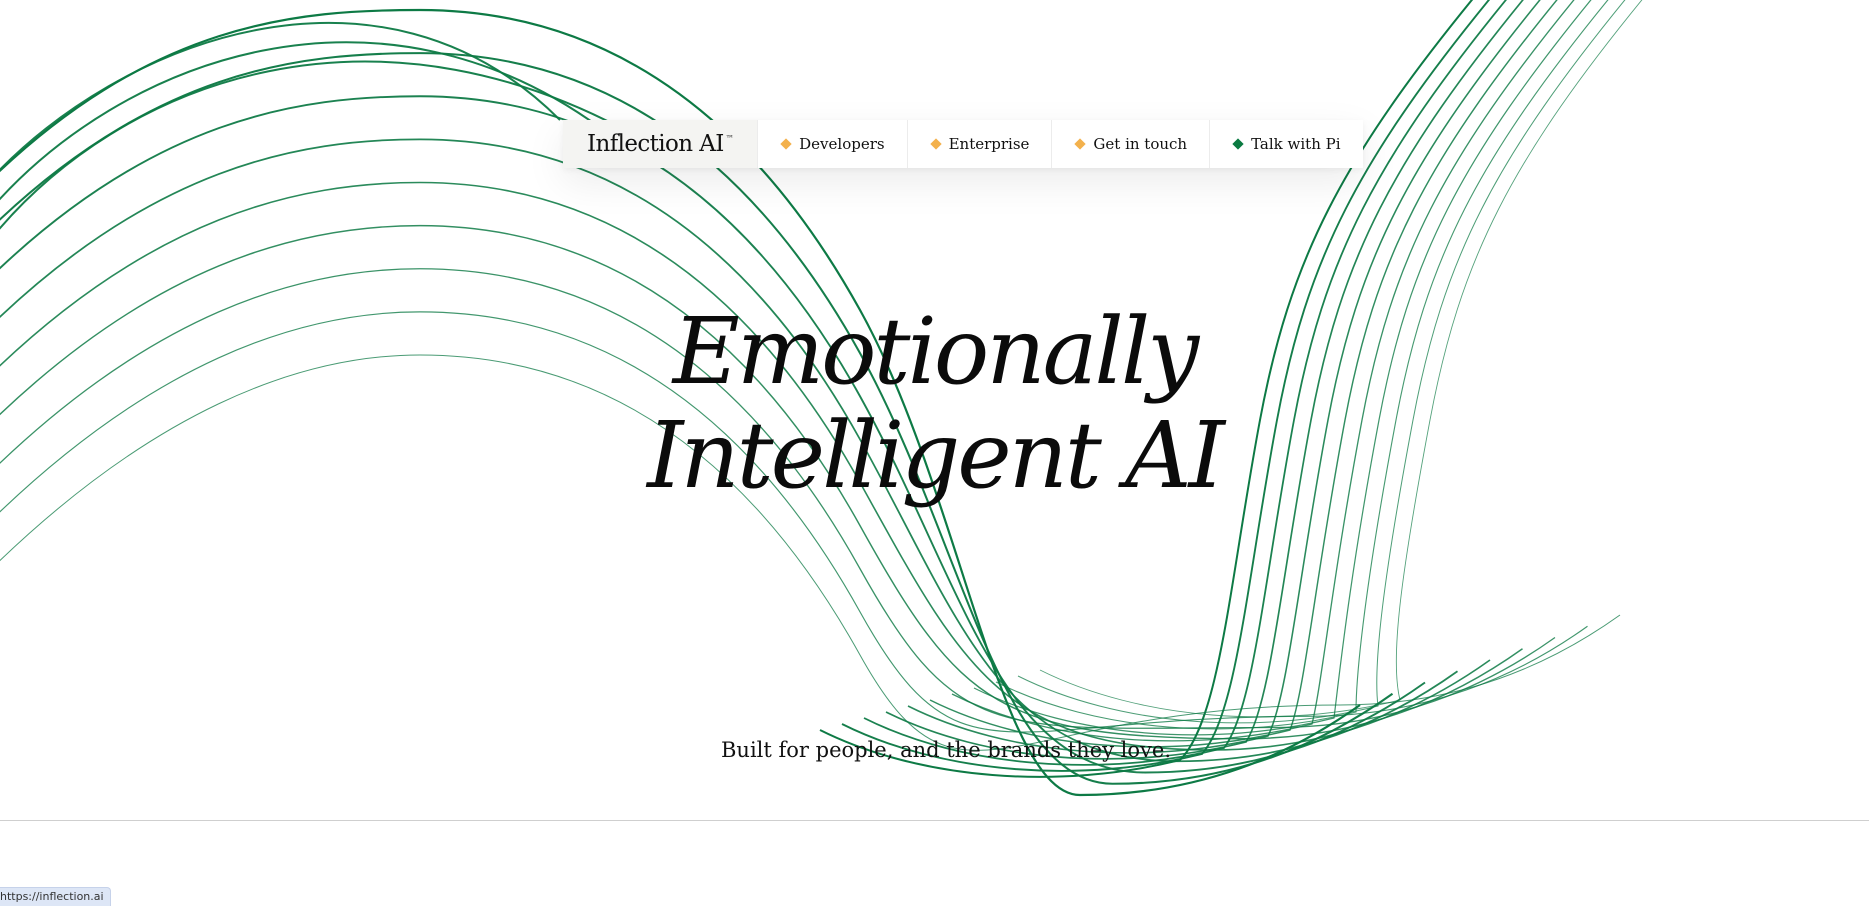 This screenshot has width=1869, height=906. What do you see at coordinates (729, 138) in the screenshot?
I see `trademark-mark: ™` at bounding box center [729, 138].